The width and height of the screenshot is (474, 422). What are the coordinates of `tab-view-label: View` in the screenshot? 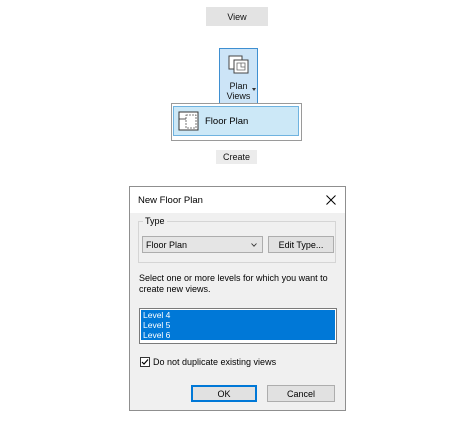 It's located at (237, 16).